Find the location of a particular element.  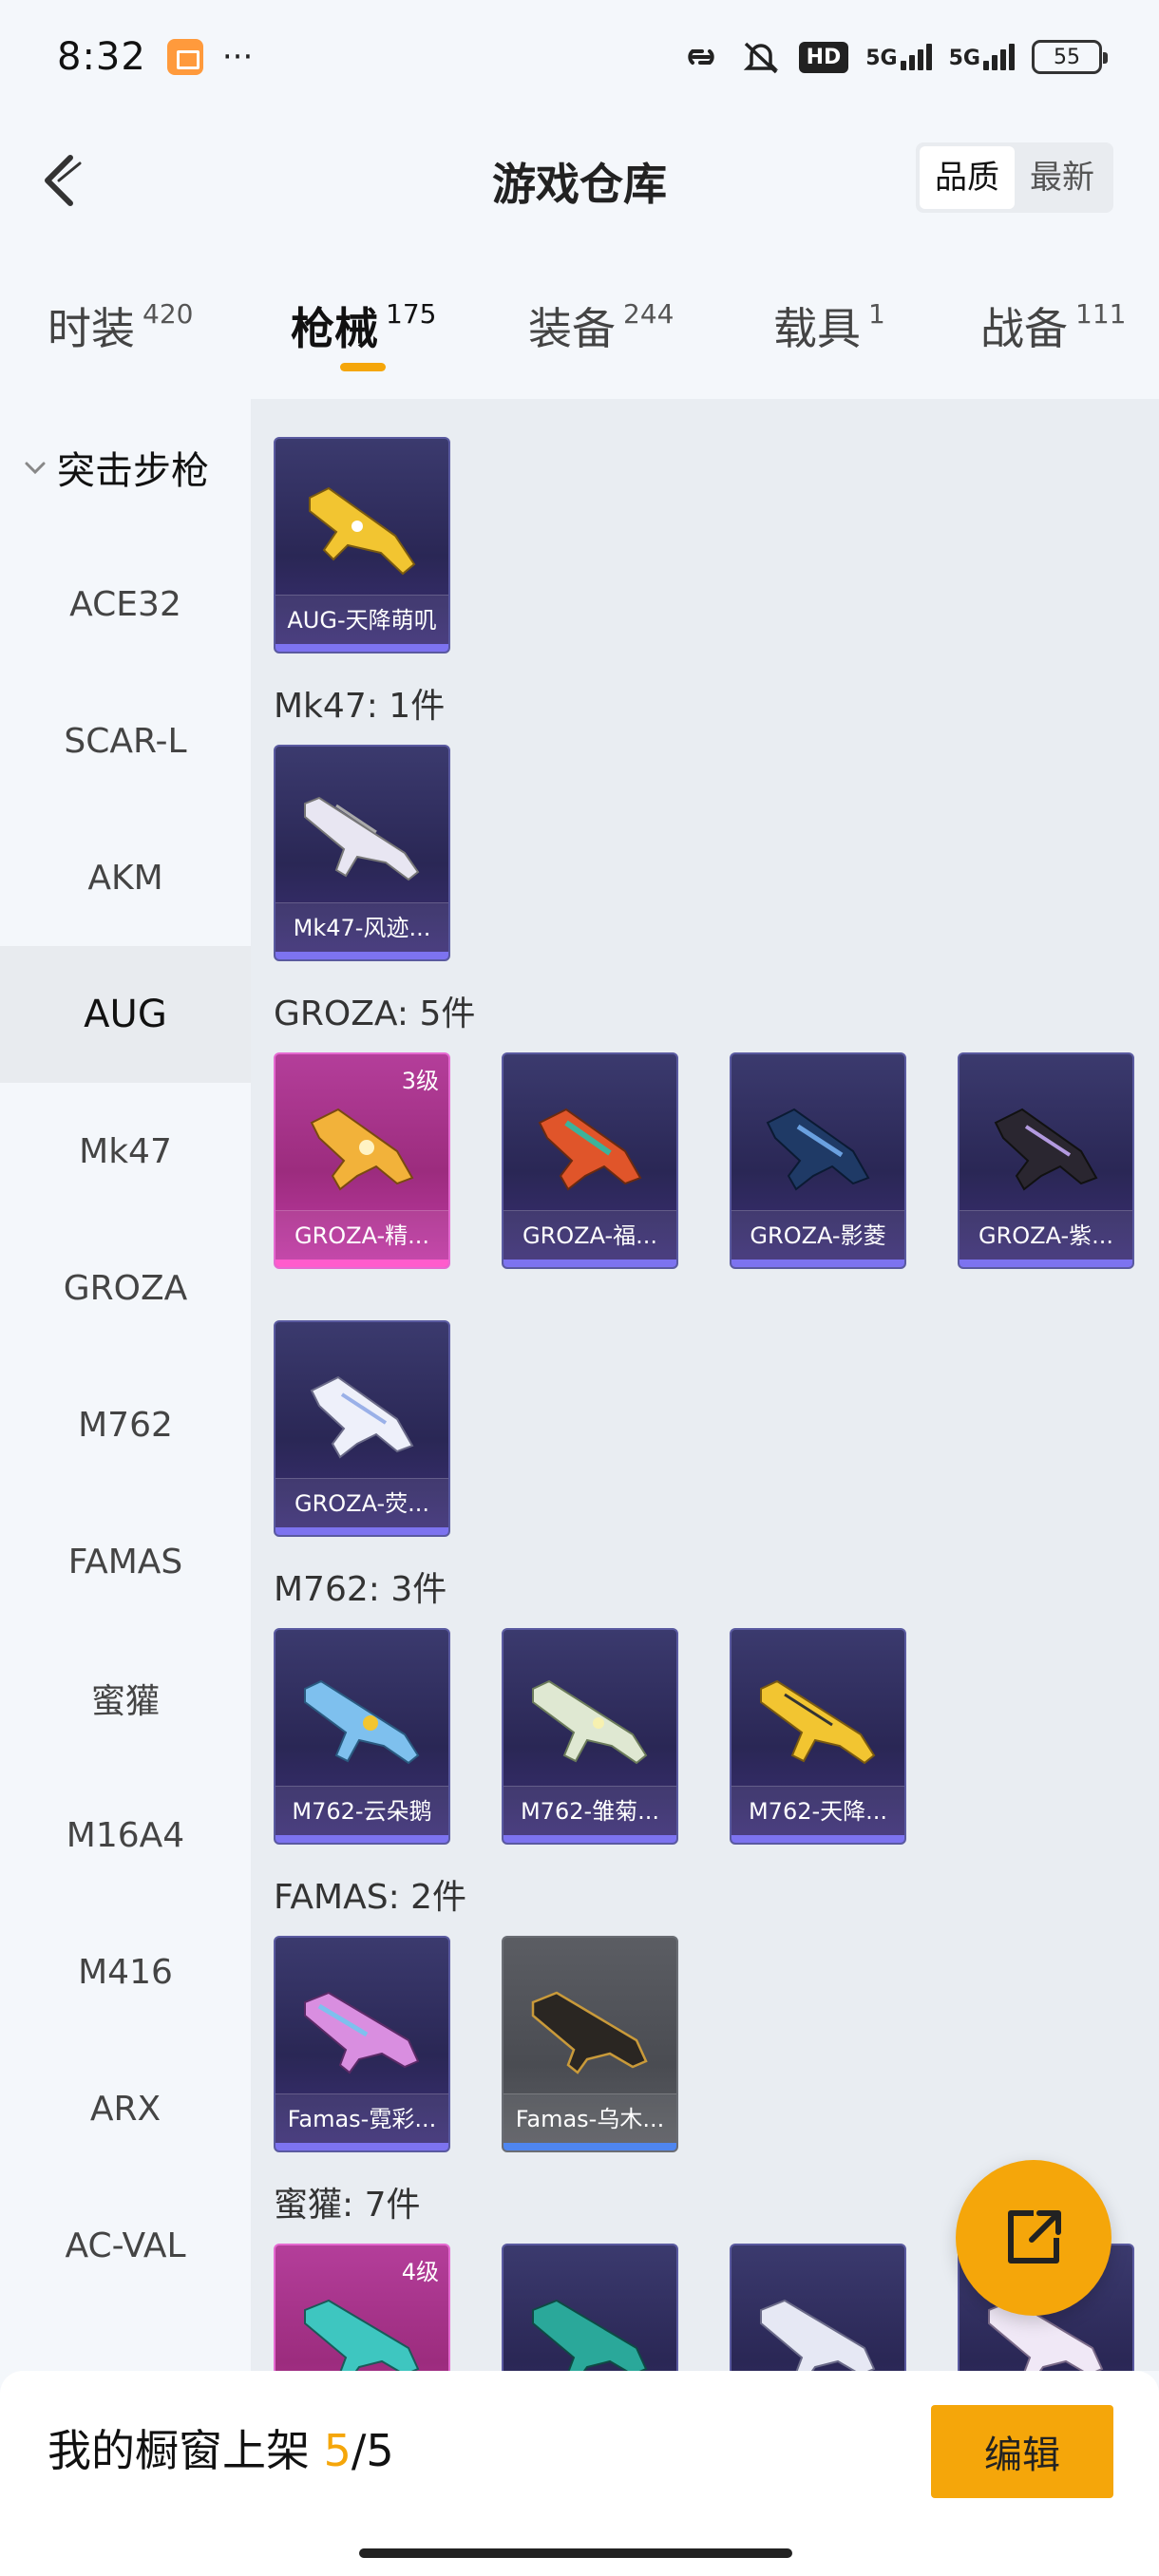

weapon-card: GROZA-影菱 is located at coordinates (818, 1160).